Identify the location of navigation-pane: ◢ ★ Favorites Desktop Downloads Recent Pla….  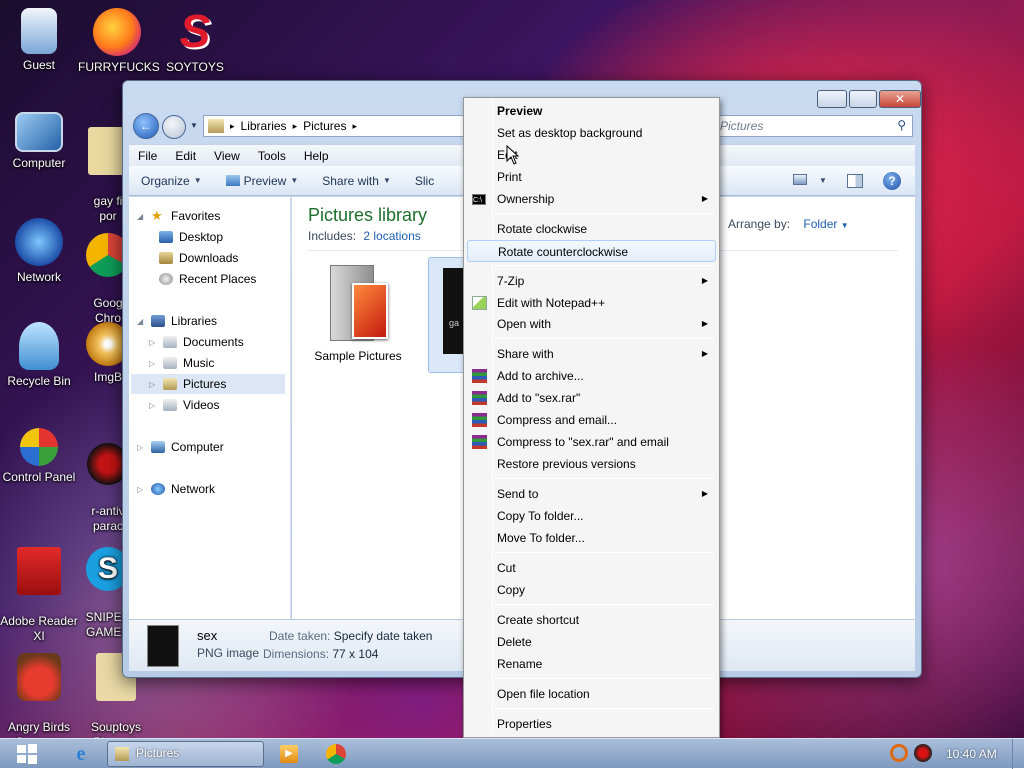
(210, 408).